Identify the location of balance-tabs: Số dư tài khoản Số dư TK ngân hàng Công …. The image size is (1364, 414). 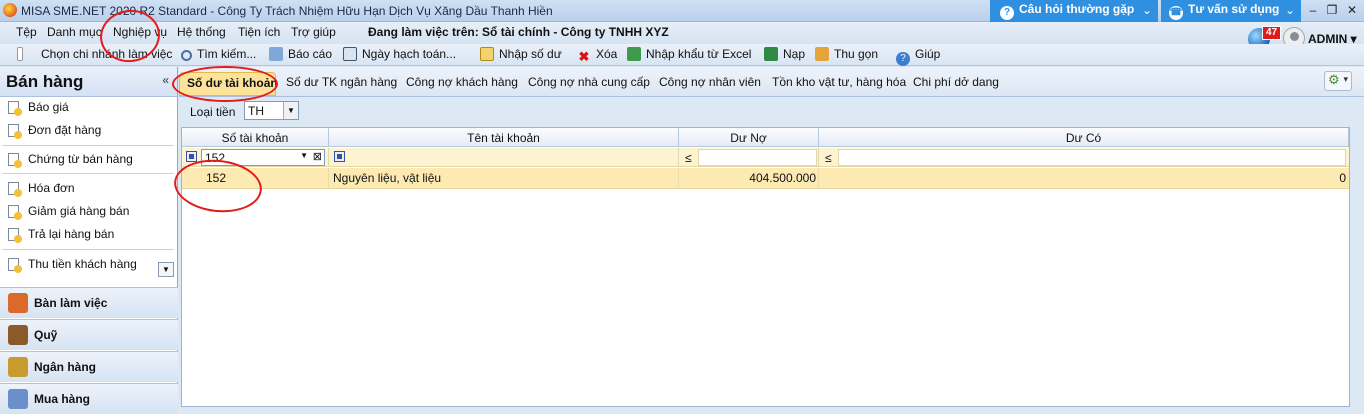
(771, 82).